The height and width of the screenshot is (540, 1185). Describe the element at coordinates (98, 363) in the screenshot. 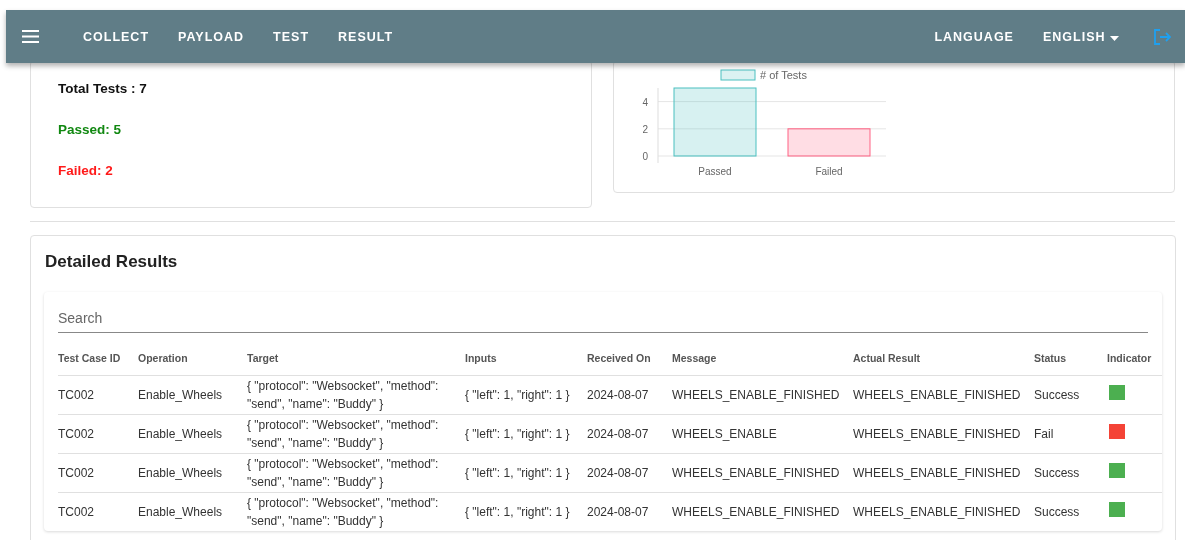

I see `column-header: Test Case ID` at that location.